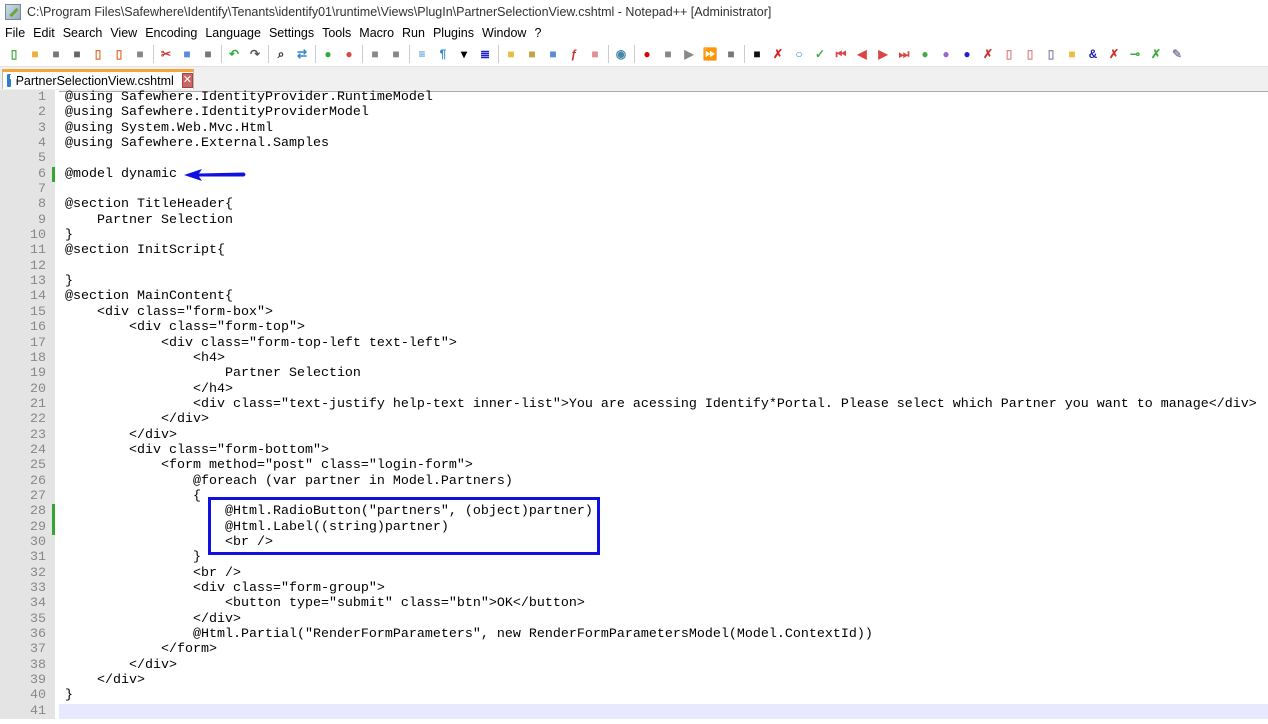 The width and height of the screenshot is (1268, 724). Describe the element at coordinates (14, 54) in the screenshot. I see `new-file-icon: ▯` at that location.